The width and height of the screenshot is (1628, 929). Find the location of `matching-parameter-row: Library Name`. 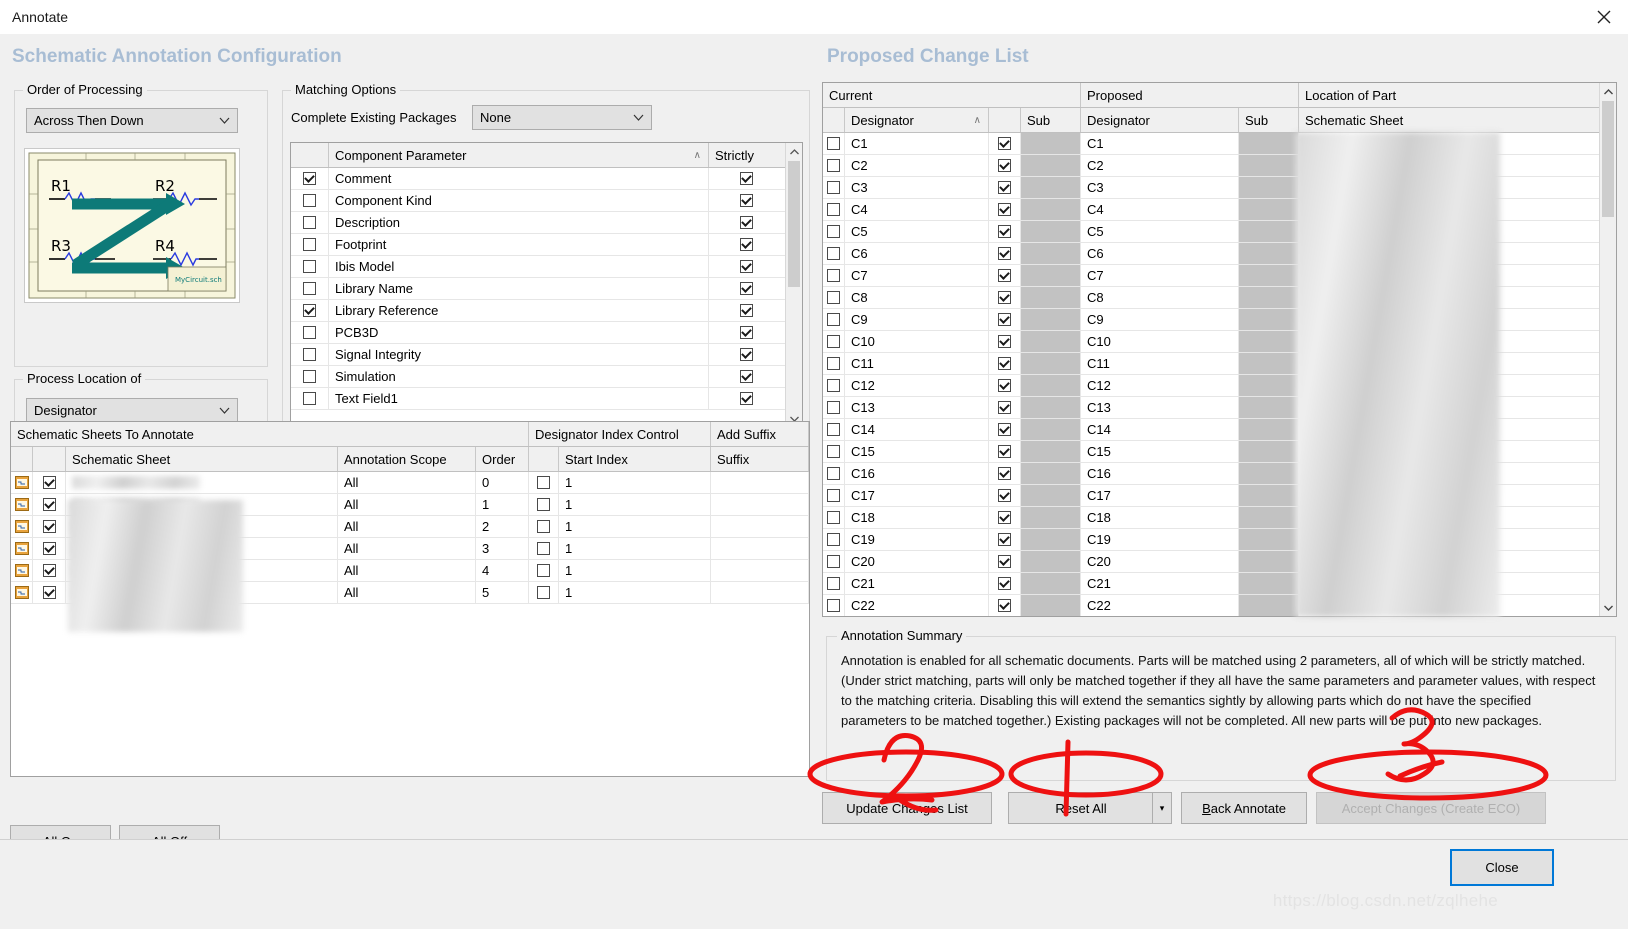

matching-parameter-row: Library Name is located at coordinates (546, 289).